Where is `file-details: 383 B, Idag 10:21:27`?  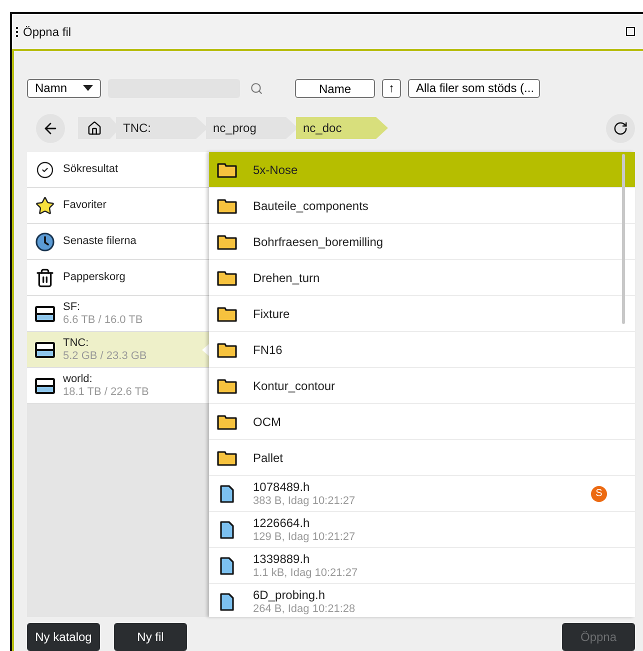 file-details: 383 B, Idag 10:21:27 is located at coordinates (304, 501).